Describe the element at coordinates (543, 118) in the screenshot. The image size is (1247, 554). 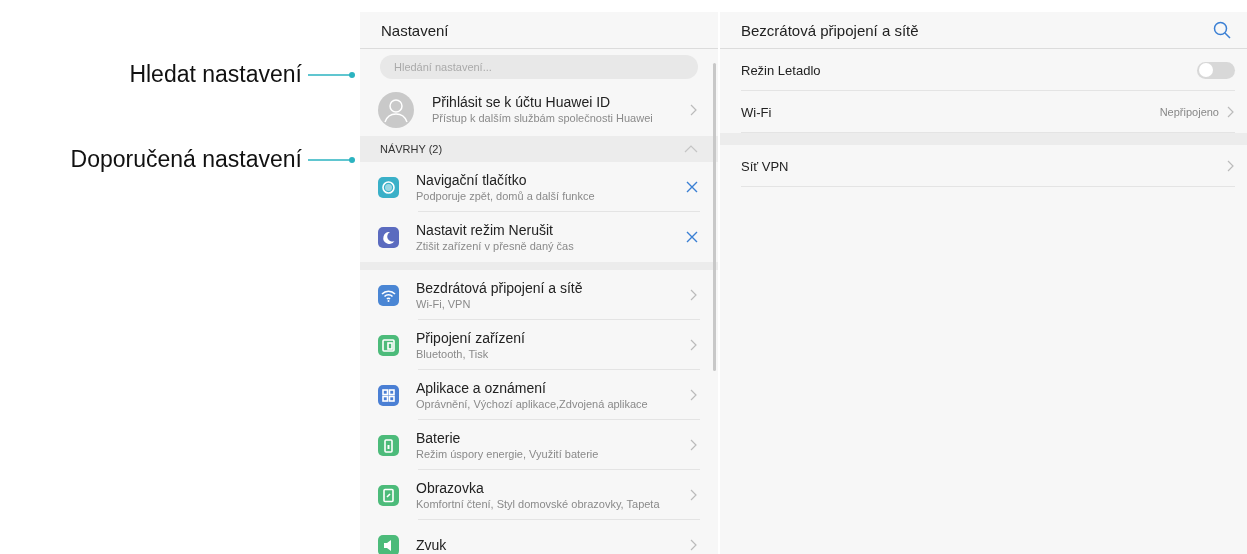
I see `account-subtitle: Přístup k dalším službám společnosti Huawei` at that location.